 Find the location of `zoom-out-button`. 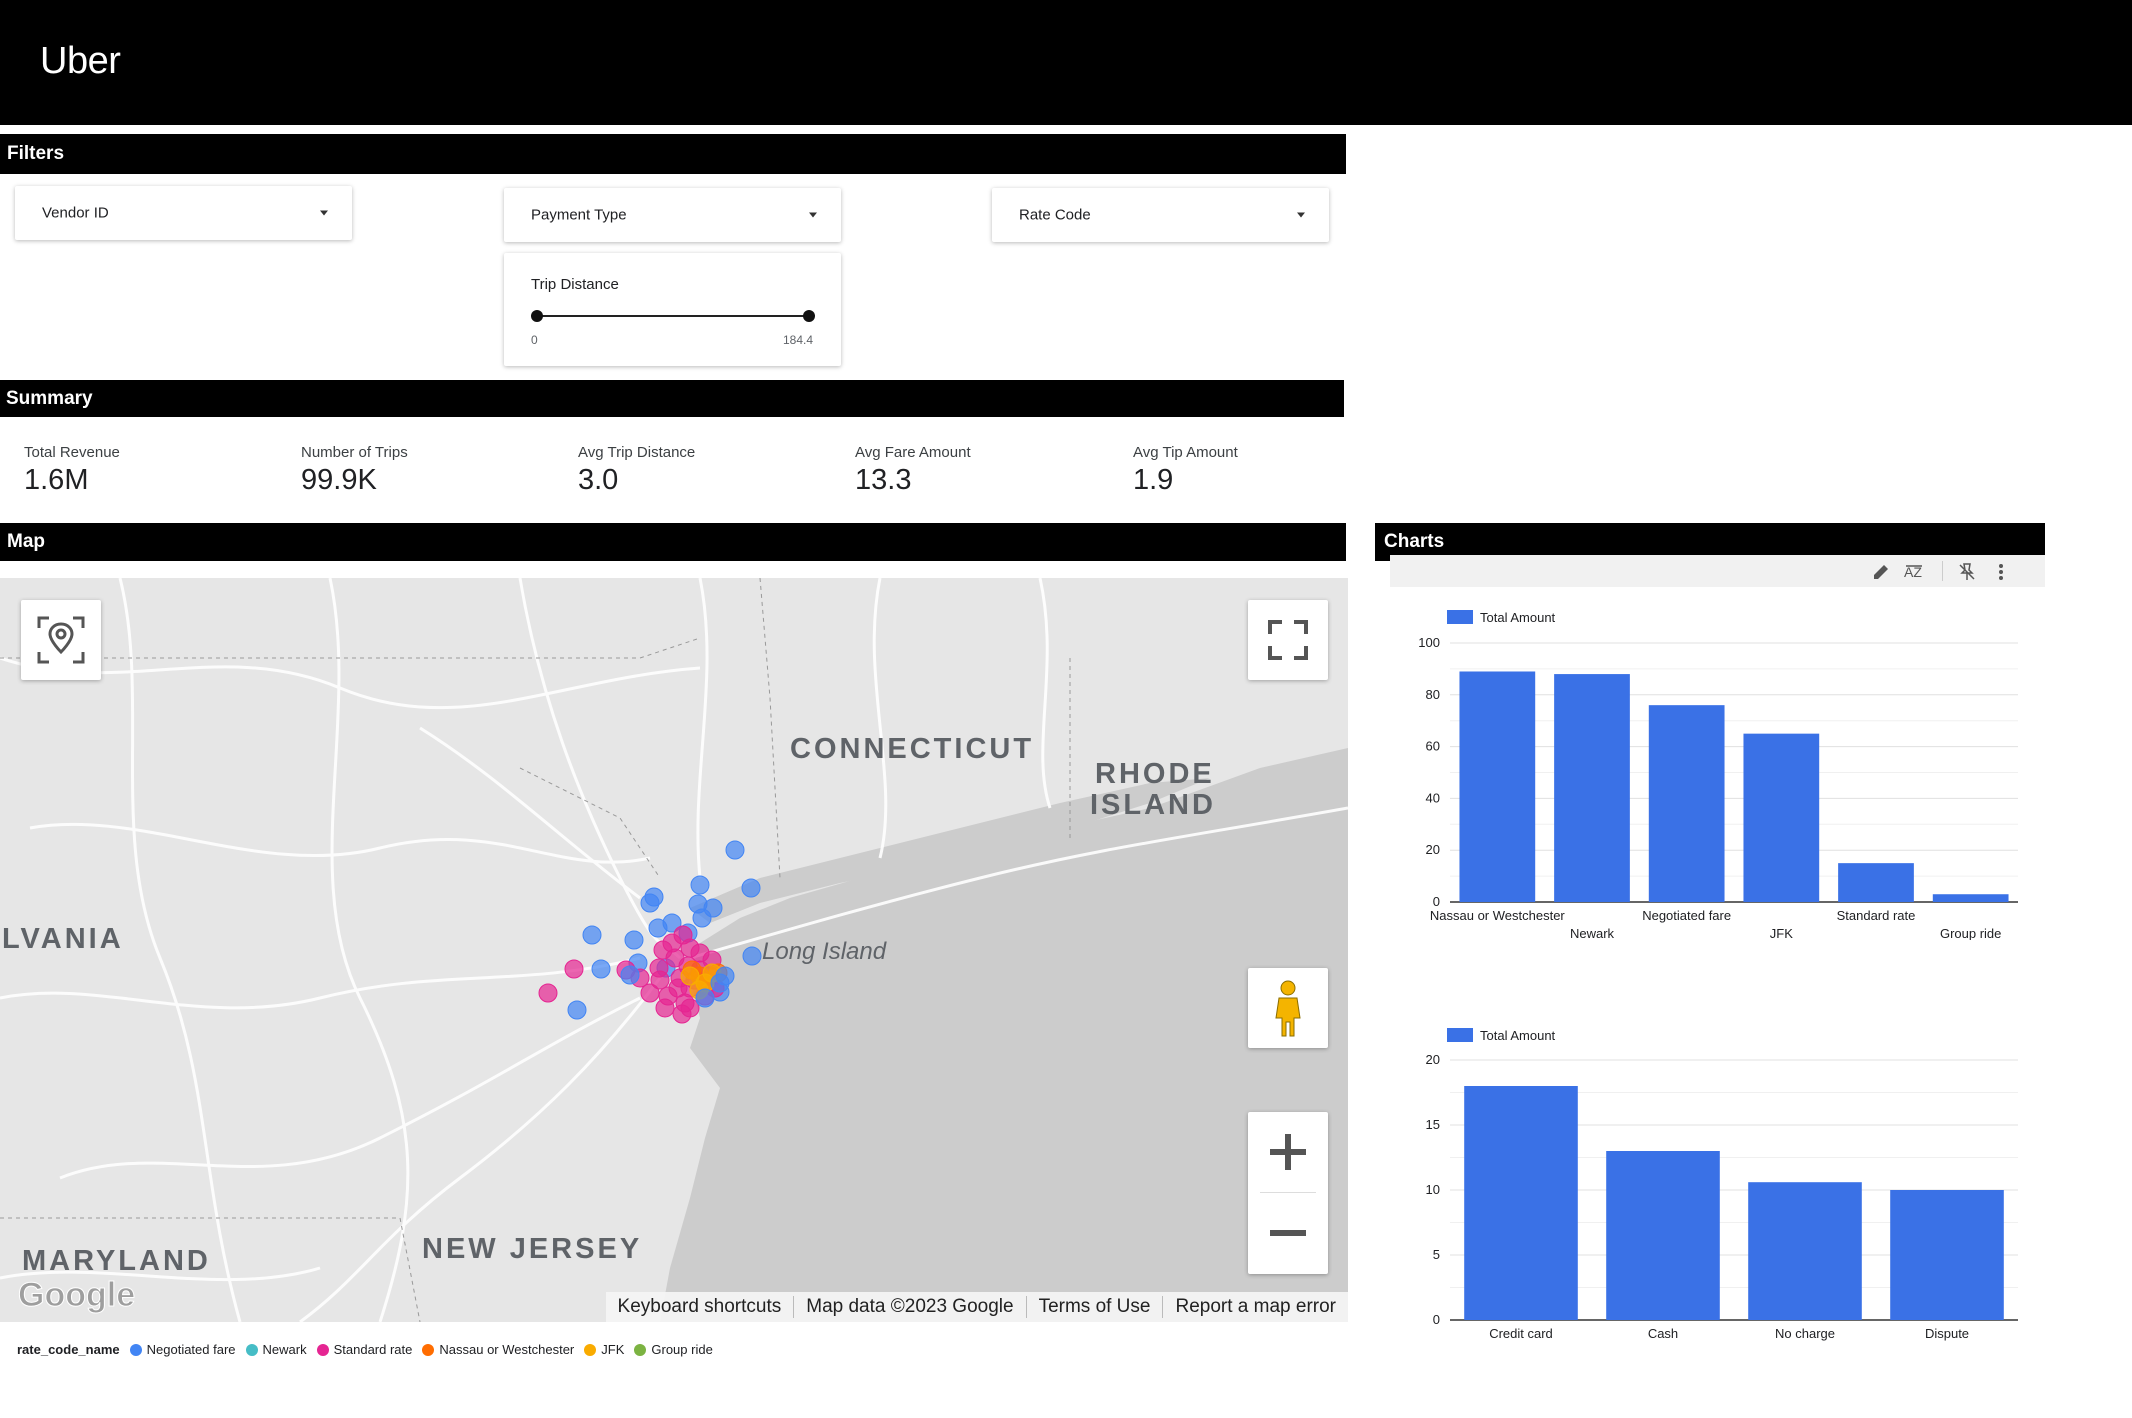

zoom-out-button is located at coordinates (1288, 1233).